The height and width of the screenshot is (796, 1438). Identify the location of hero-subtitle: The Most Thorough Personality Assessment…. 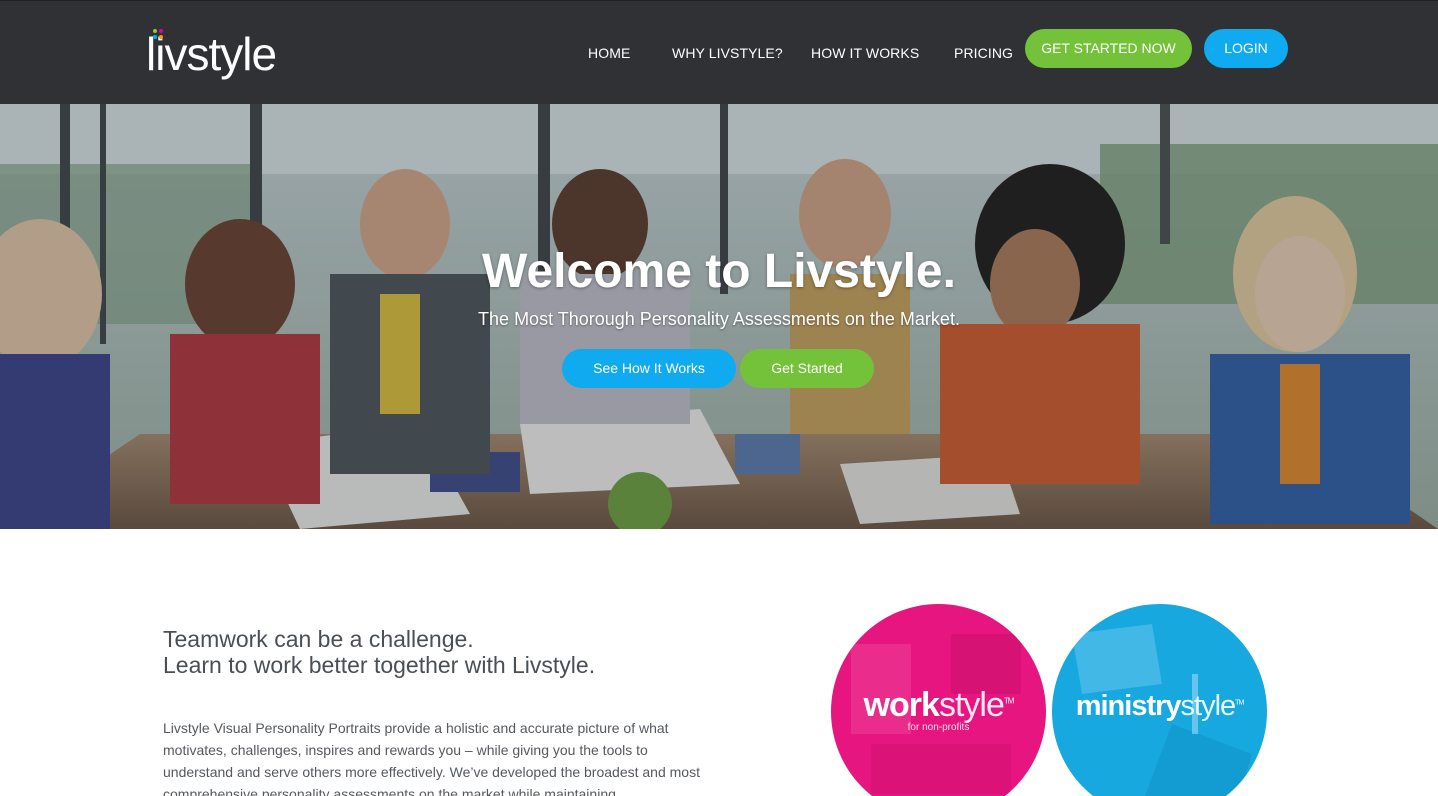
(719, 319).